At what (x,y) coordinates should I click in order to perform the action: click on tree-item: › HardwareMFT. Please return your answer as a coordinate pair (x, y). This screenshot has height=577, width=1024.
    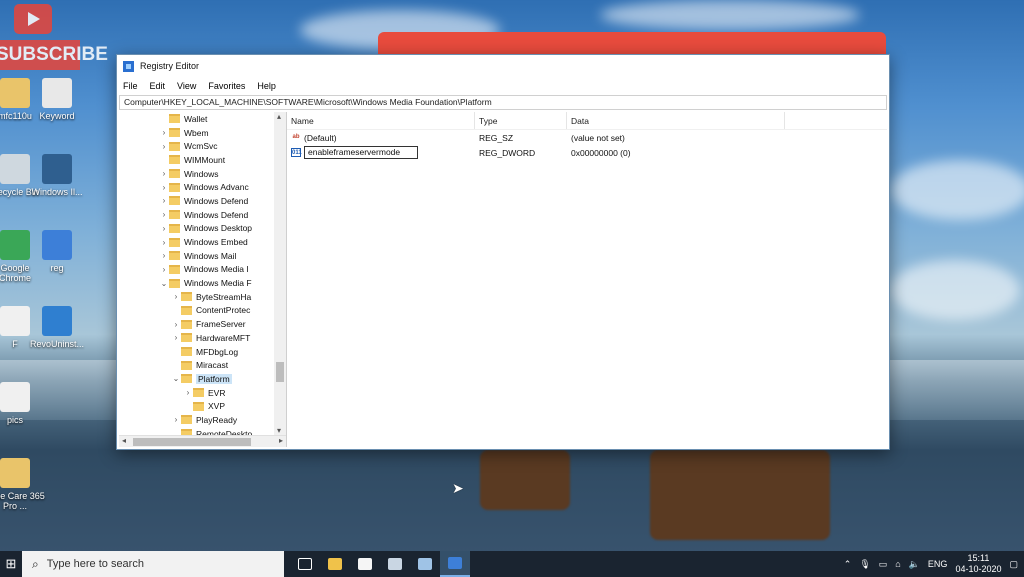
    Looking at the image, I should click on (202, 338).